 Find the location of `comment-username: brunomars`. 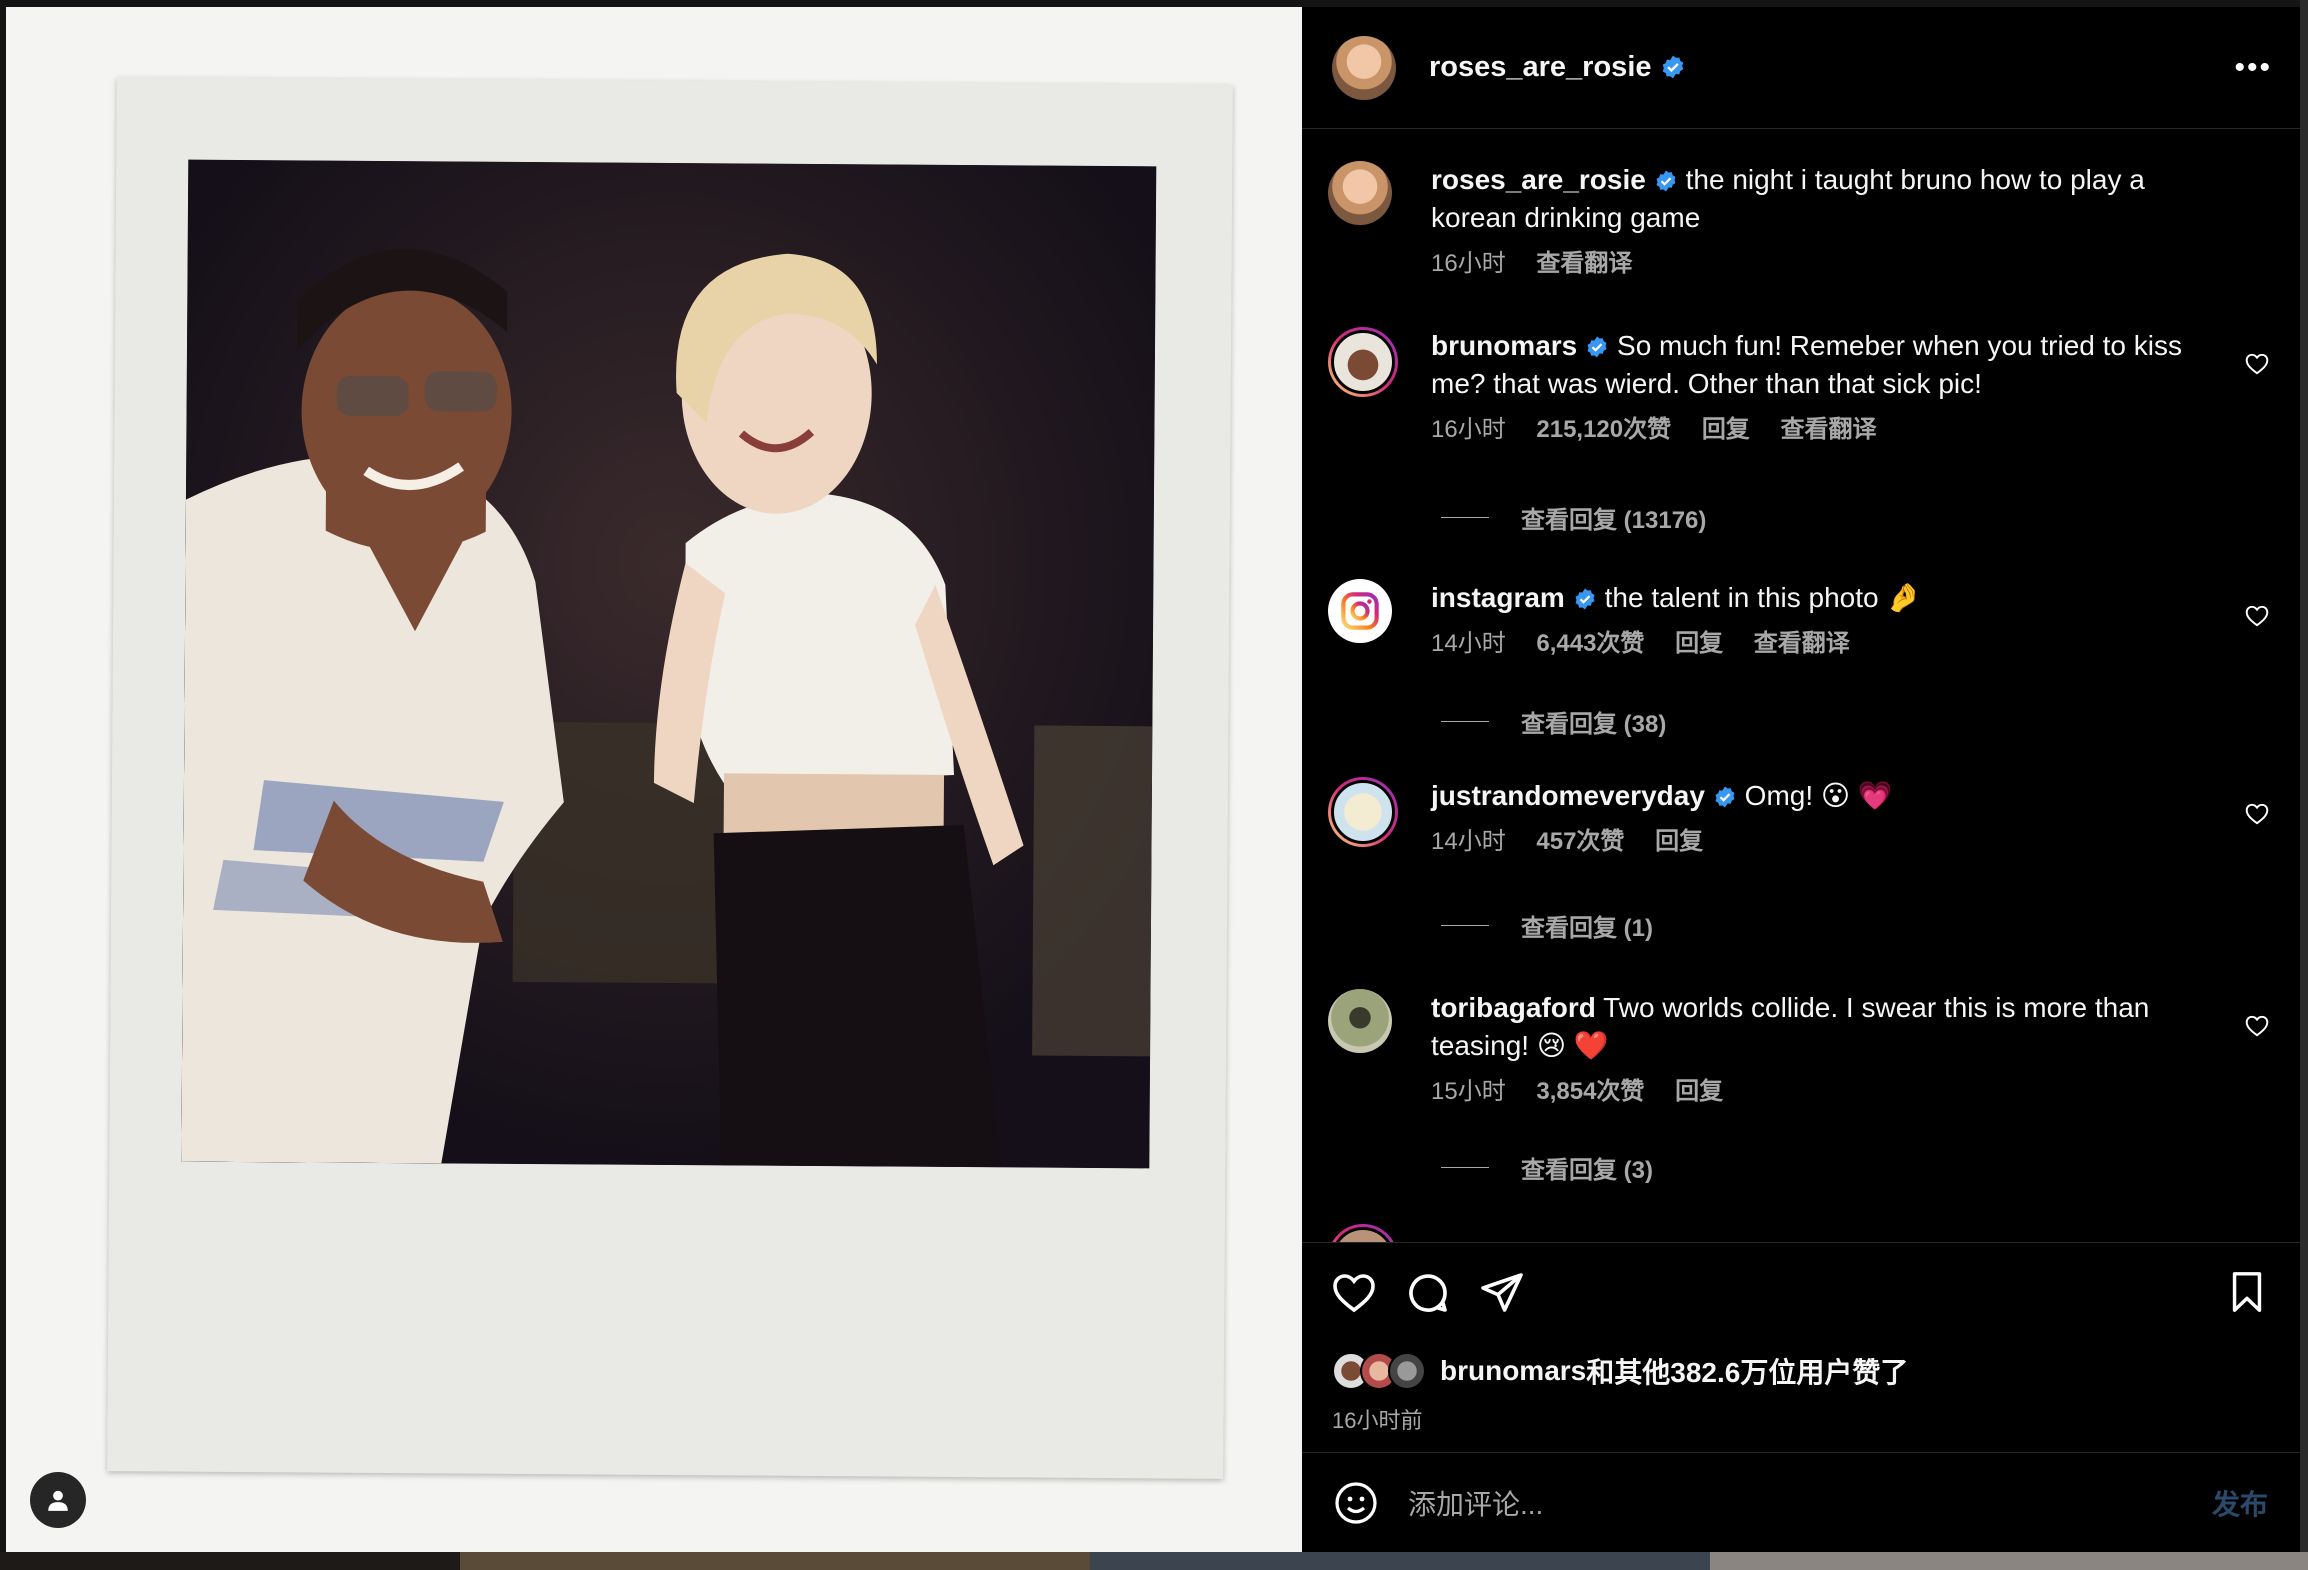

comment-username: brunomars is located at coordinates (1504, 345).